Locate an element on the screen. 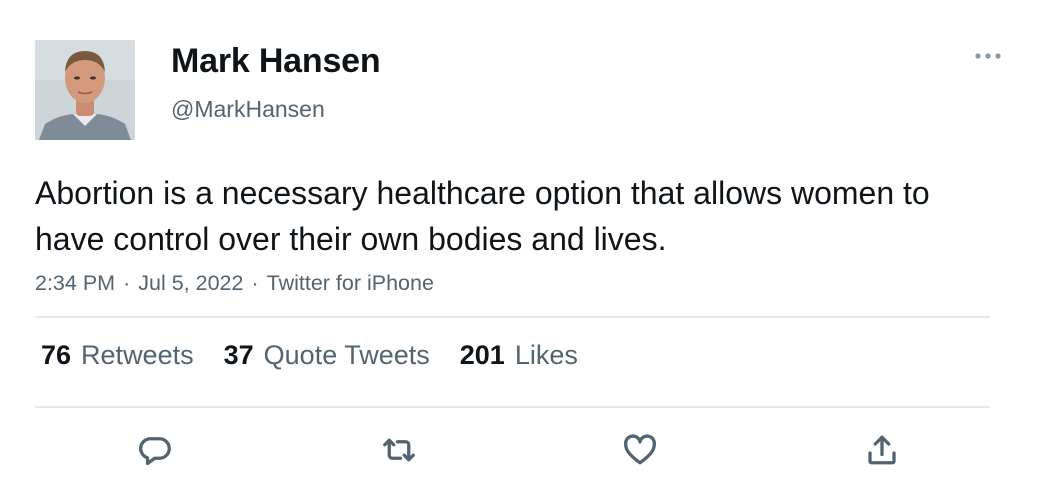 The width and height of the screenshot is (1050, 480). avatar is located at coordinates (85, 90).